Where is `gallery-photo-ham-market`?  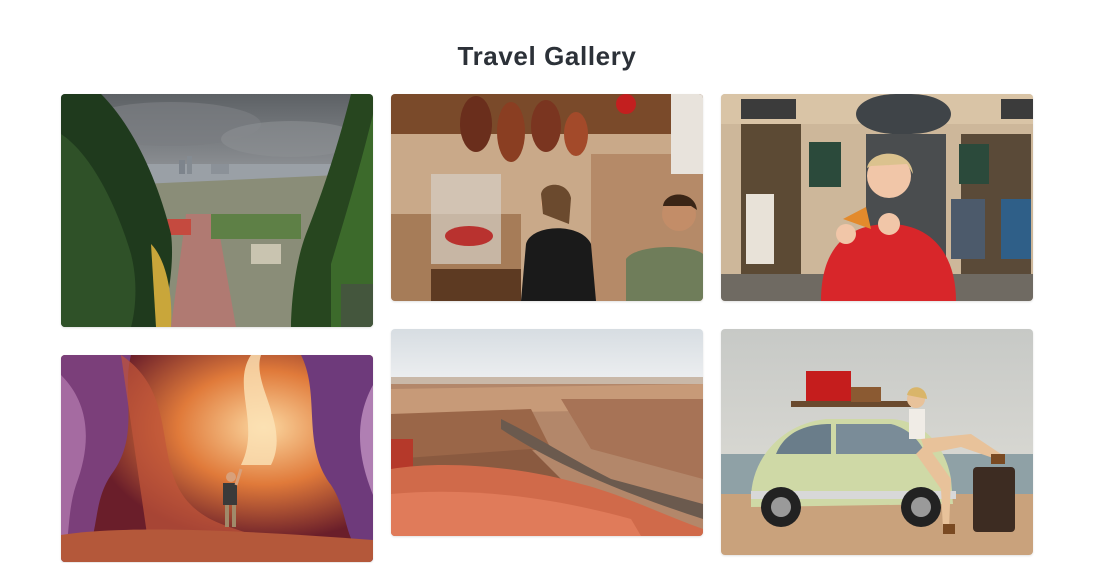 gallery-photo-ham-market is located at coordinates (547, 197).